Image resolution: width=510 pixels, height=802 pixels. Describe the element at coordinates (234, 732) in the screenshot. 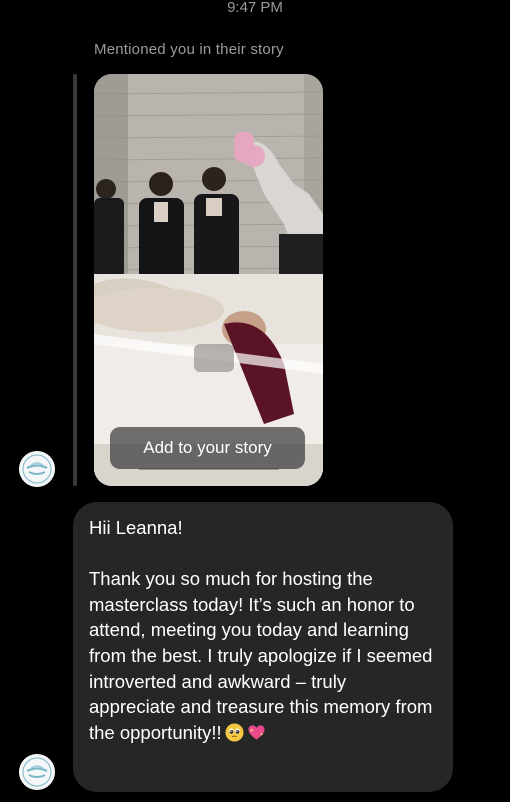

I see `pleading-face-icon` at that location.